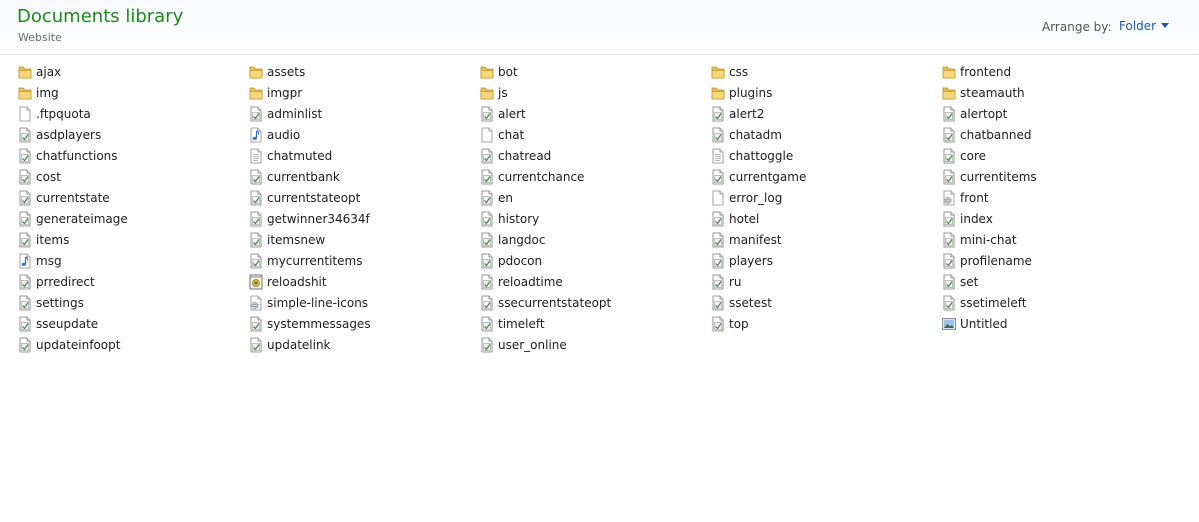  I want to click on file-name: langdoc, so click(522, 239).